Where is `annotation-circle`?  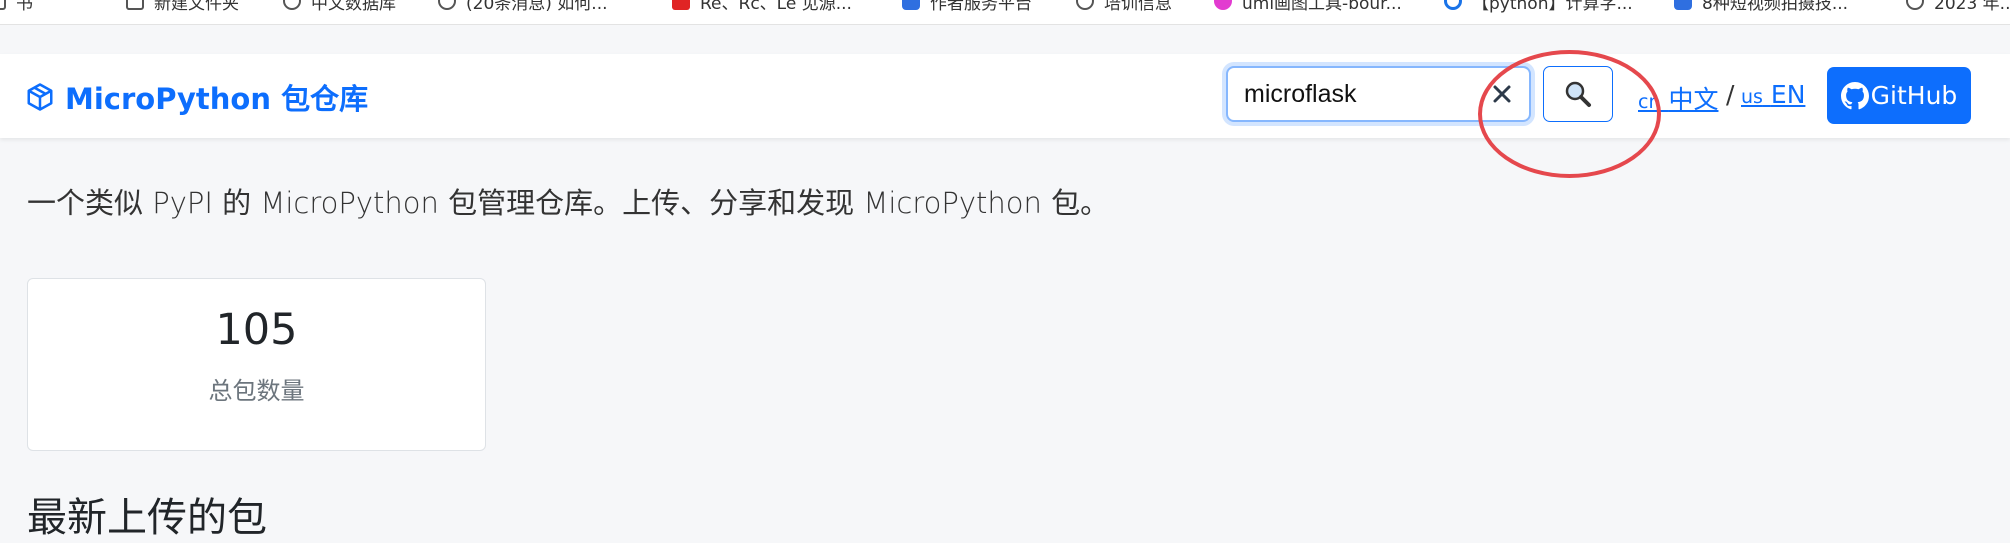 annotation-circle is located at coordinates (1569, 114).